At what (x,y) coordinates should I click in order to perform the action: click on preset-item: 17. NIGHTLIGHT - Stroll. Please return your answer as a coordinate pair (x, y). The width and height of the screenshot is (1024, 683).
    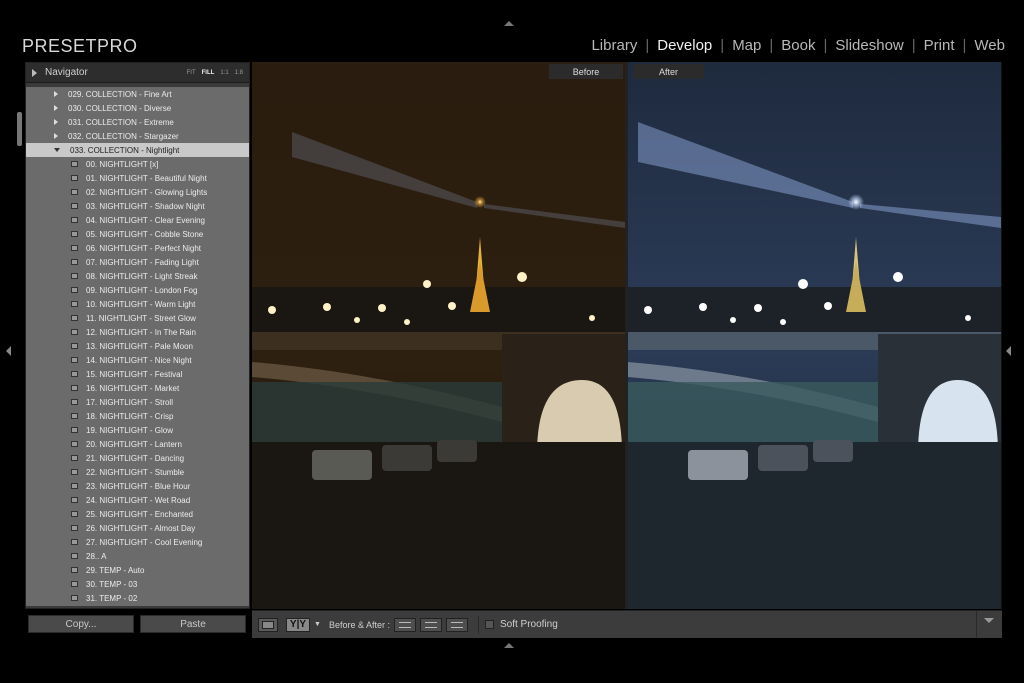
    Looking at the image, I should click on (137, 402).